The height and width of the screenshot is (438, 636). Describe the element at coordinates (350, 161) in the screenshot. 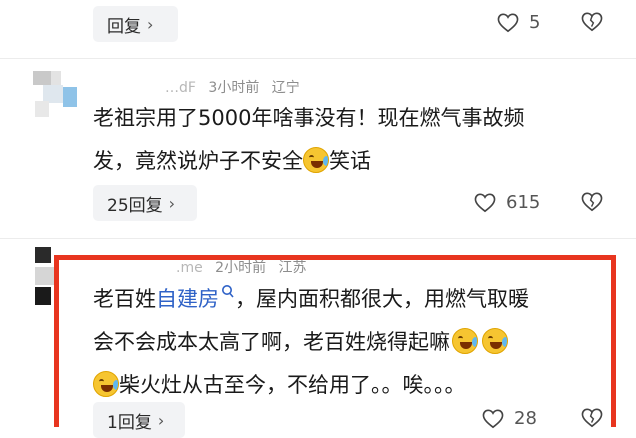

I see `comment-fragment: 笑话` at that location.